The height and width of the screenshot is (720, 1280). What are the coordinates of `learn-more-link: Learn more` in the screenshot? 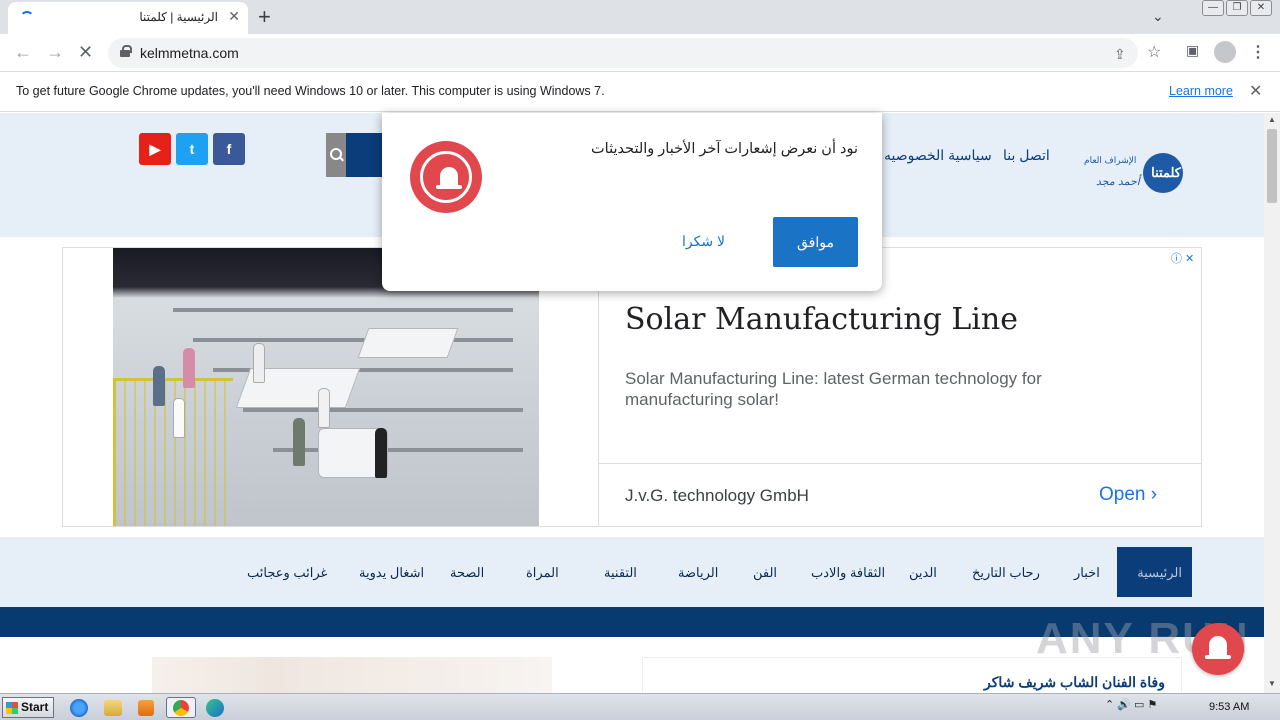 It's located at (1201, 91).